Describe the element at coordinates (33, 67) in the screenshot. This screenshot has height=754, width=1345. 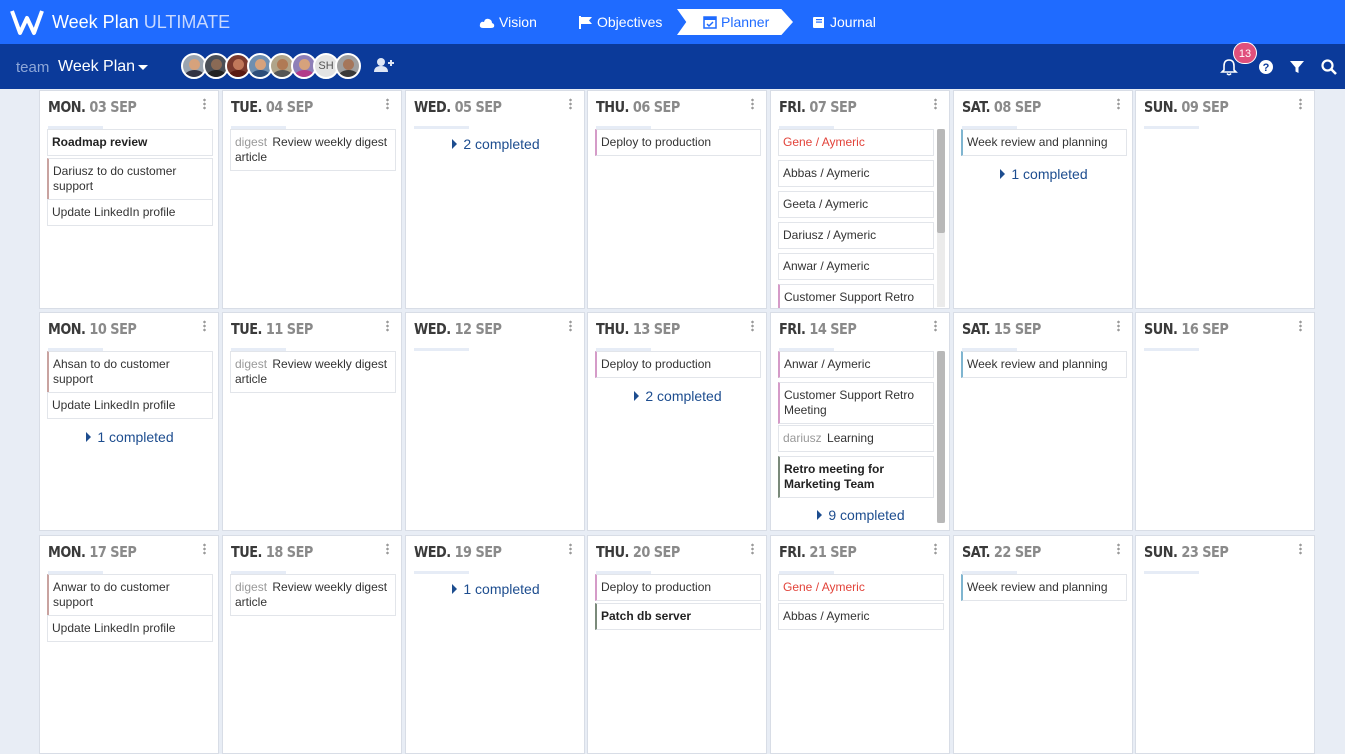
I see `team-label: team` at that location.